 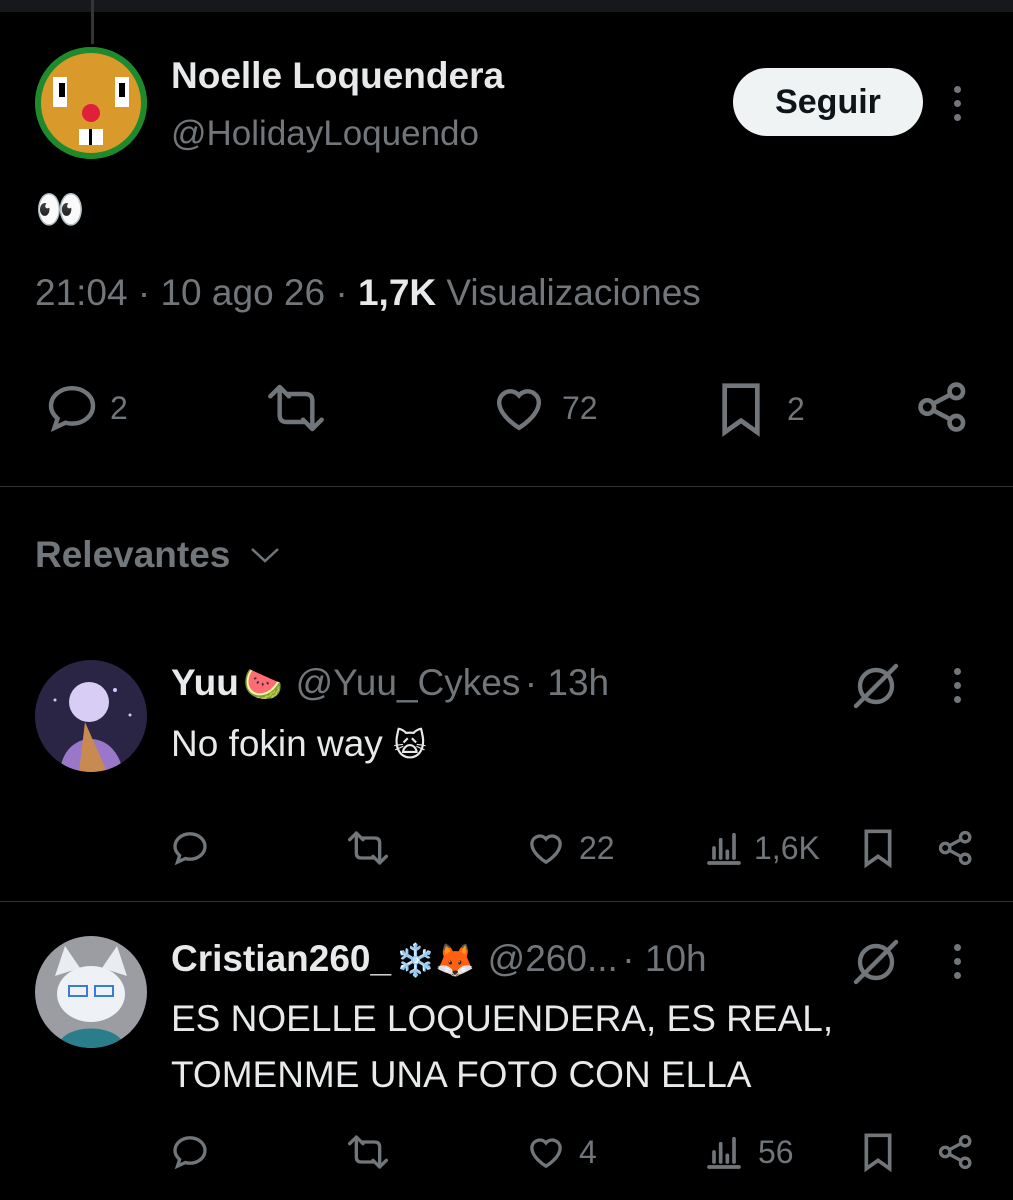 I want to click on author-name: Noelle Loquendera, so click(x=337, y=76).